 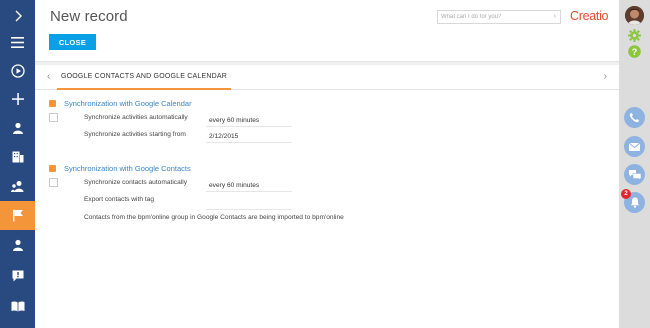 I want to click on section-toggle-contacts, so click(x=52, y=168).